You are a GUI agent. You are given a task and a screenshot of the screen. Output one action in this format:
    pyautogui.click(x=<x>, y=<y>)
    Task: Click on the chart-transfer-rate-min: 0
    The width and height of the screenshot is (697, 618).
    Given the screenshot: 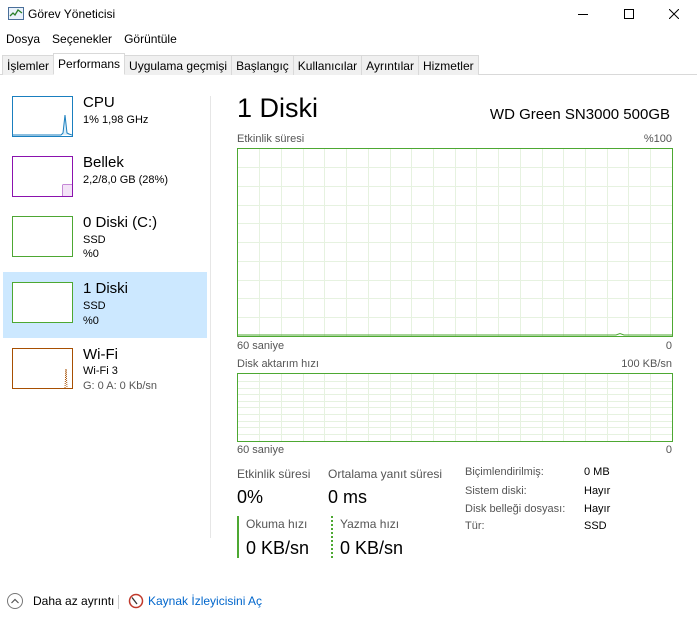 What is the action you would take?
    pyautogui.click(x=668, y=450)
    